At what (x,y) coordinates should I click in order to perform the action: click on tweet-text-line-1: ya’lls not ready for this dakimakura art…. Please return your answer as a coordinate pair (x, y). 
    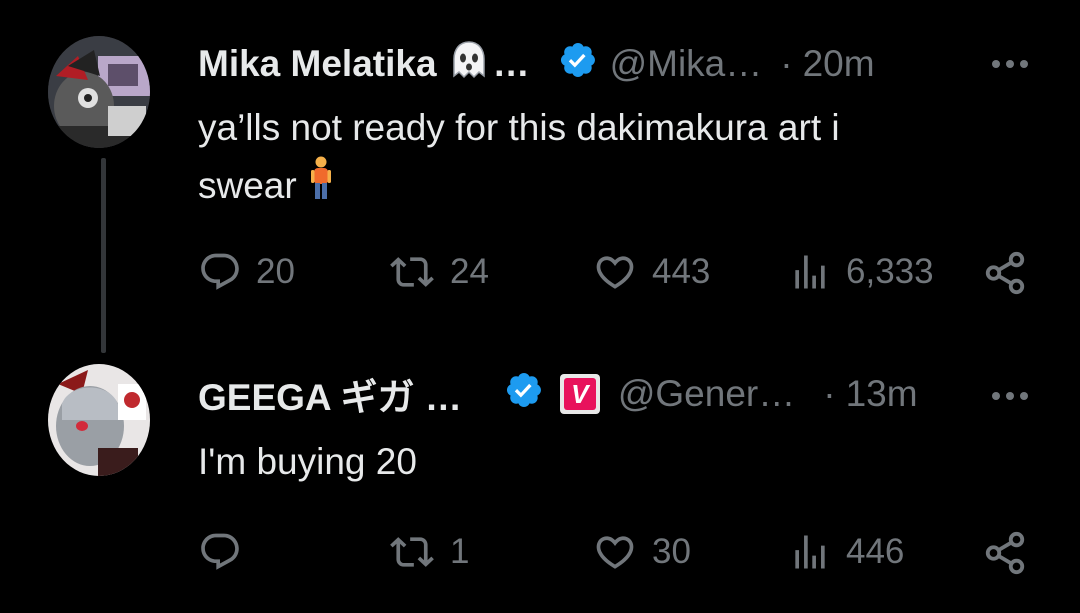
    Looking at the image, I should click on (519, 127).